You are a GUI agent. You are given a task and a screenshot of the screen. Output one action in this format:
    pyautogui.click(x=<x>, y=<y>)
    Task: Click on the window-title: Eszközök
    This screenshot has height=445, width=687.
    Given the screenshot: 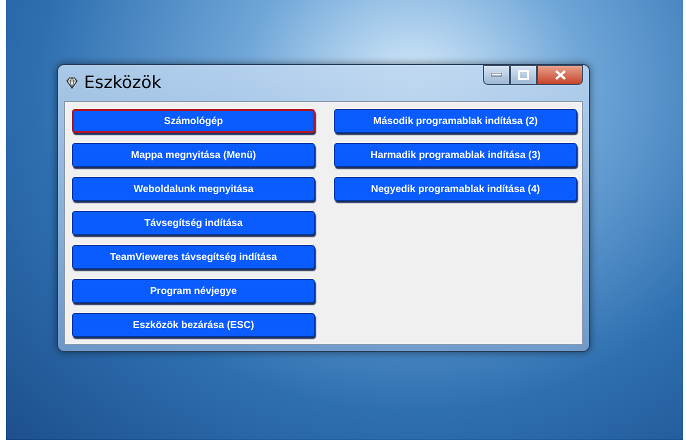 What is the action you would take?
    pyautogui.click(x=123, y=83)
    